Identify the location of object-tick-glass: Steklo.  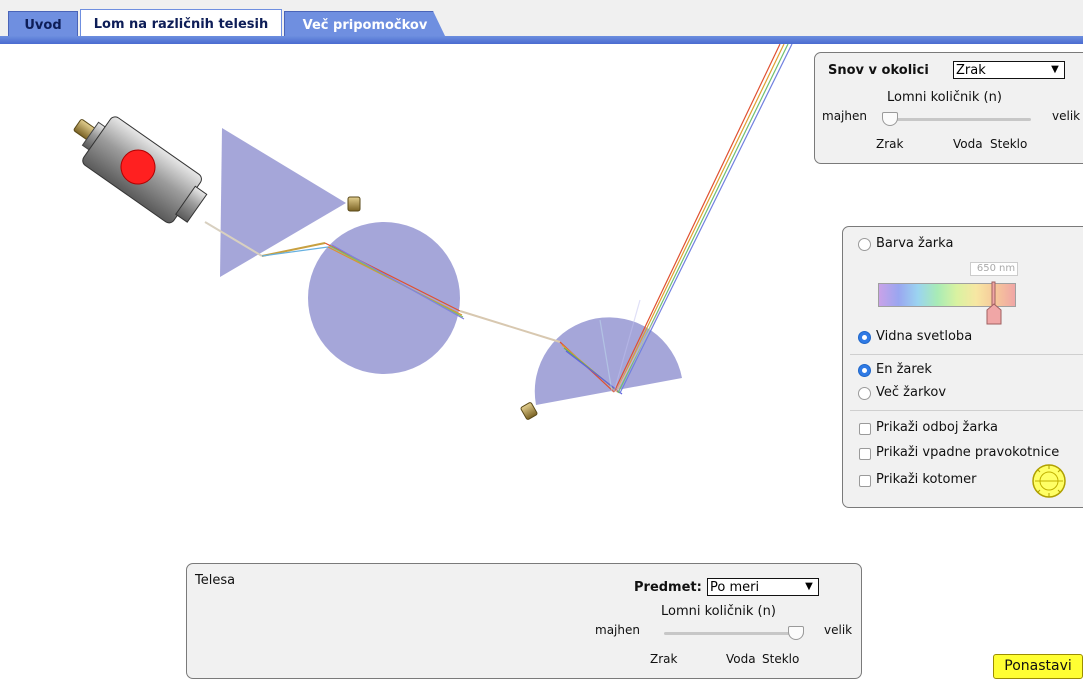
(781, 659).